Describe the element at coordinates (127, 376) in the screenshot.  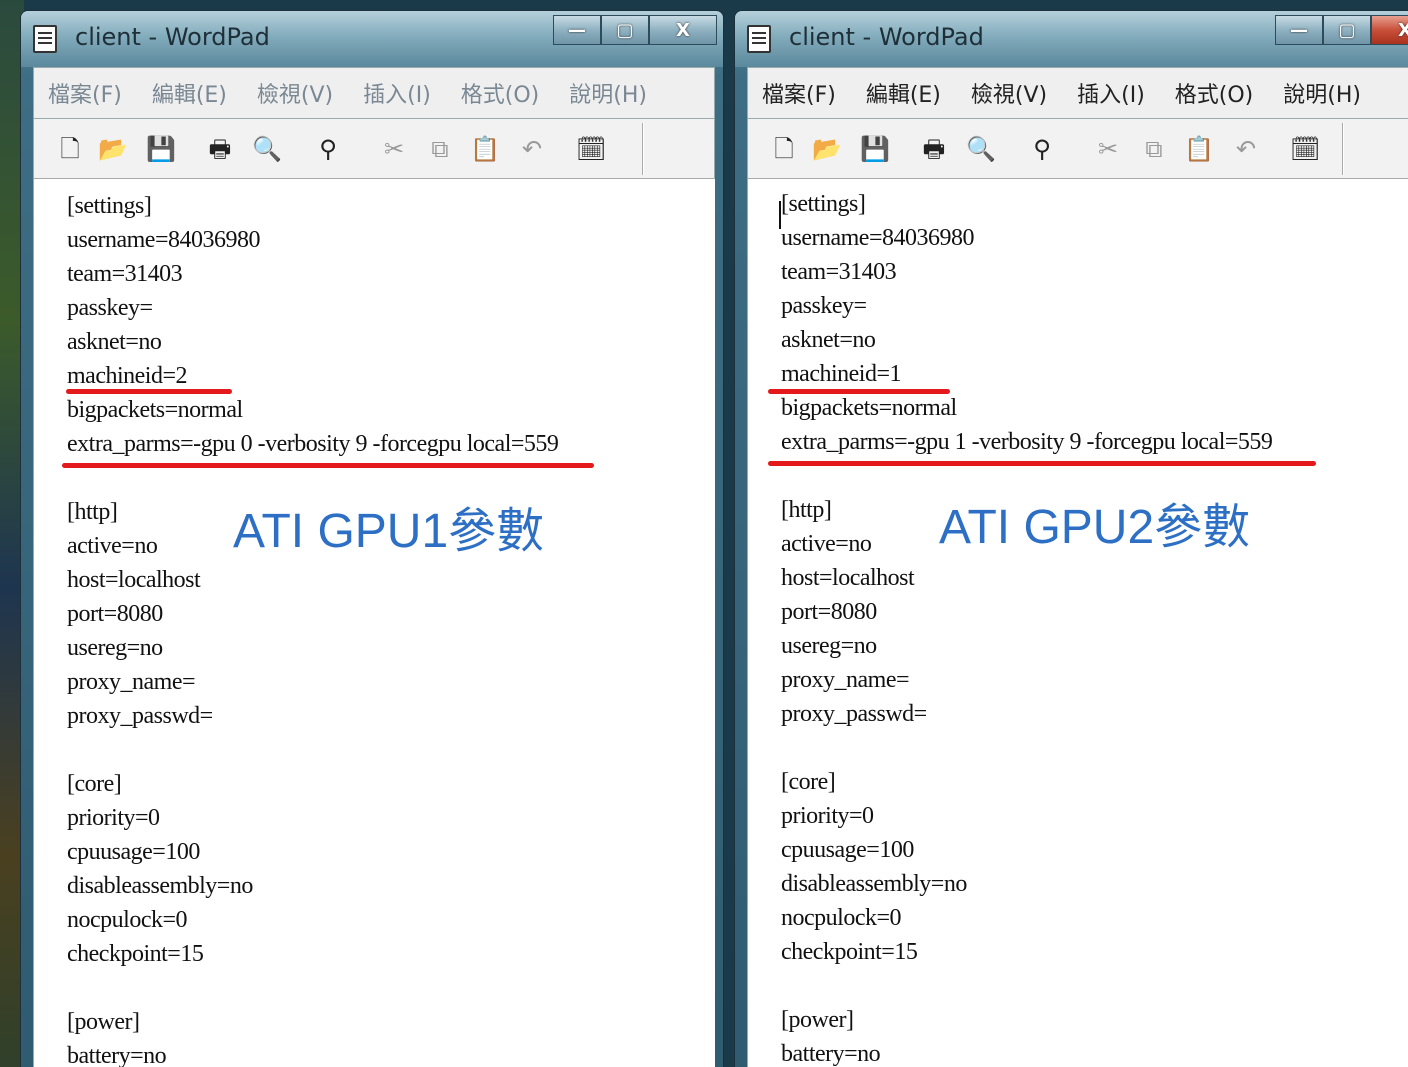
I see `doc-line: machineid=2` at that location.